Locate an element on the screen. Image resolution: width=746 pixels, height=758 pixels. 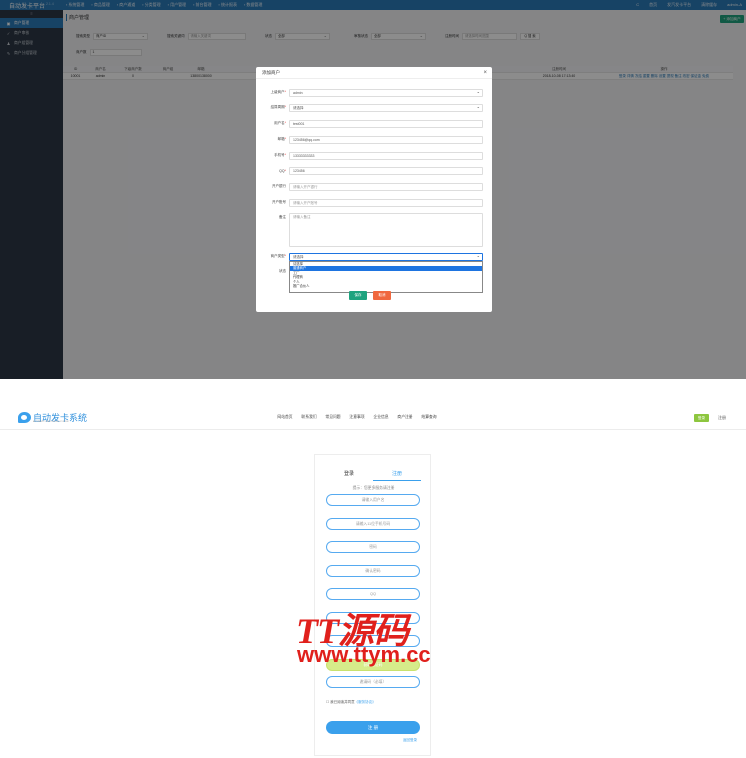
field-label: 手机号* is located at coordinates (280, 155).